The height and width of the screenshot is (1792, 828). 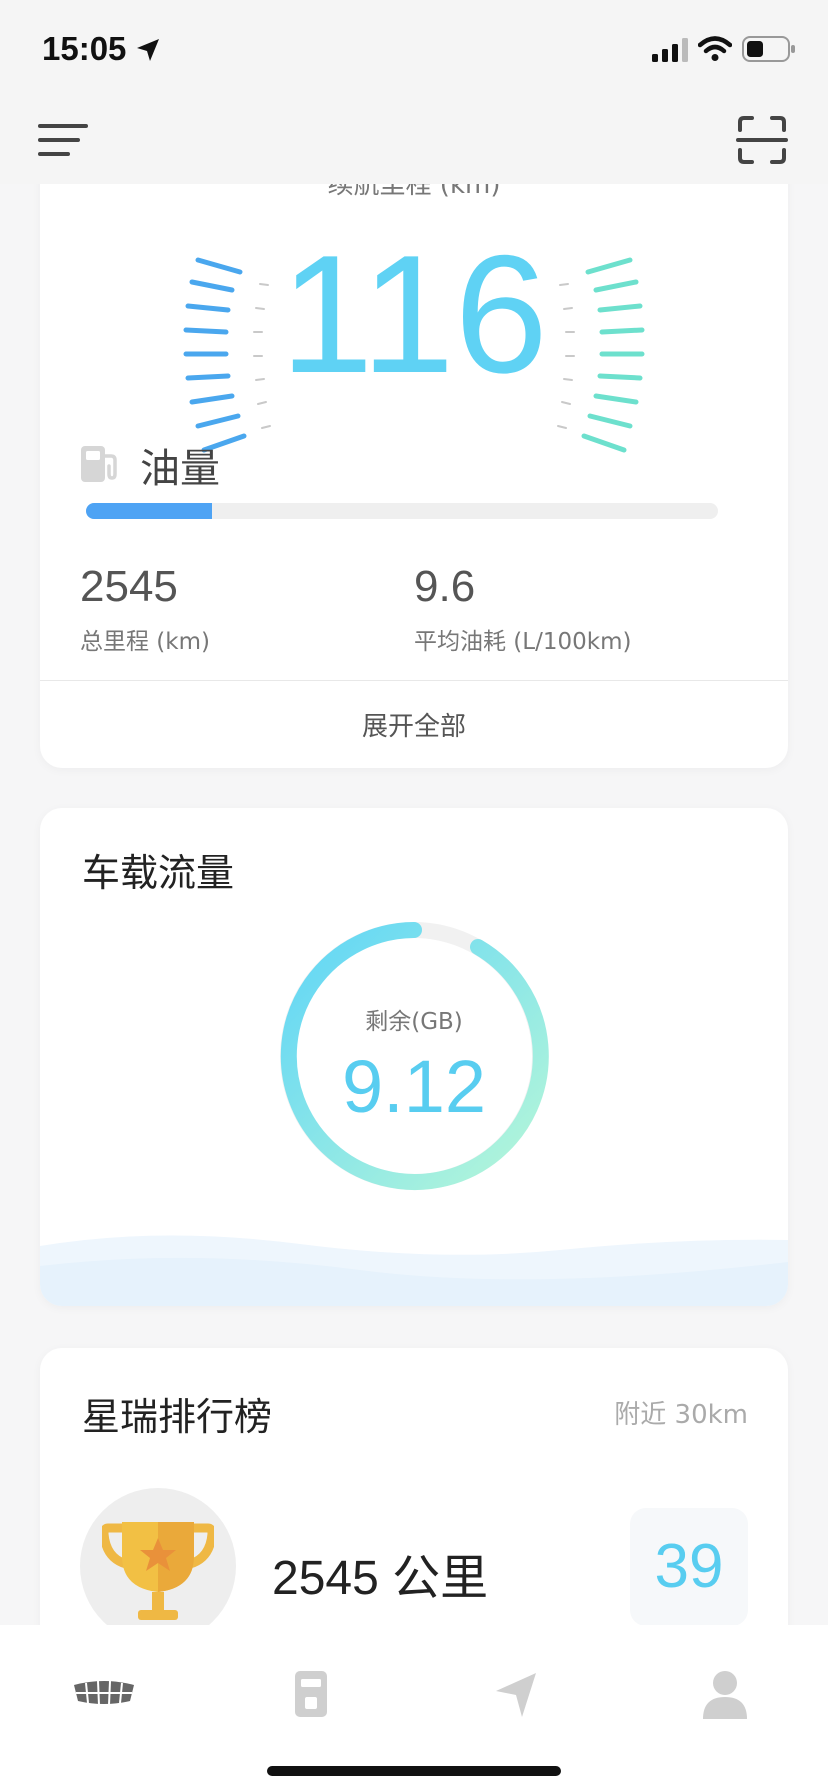 I want to click on fuel-level-bar, so click(x=402, y=511).